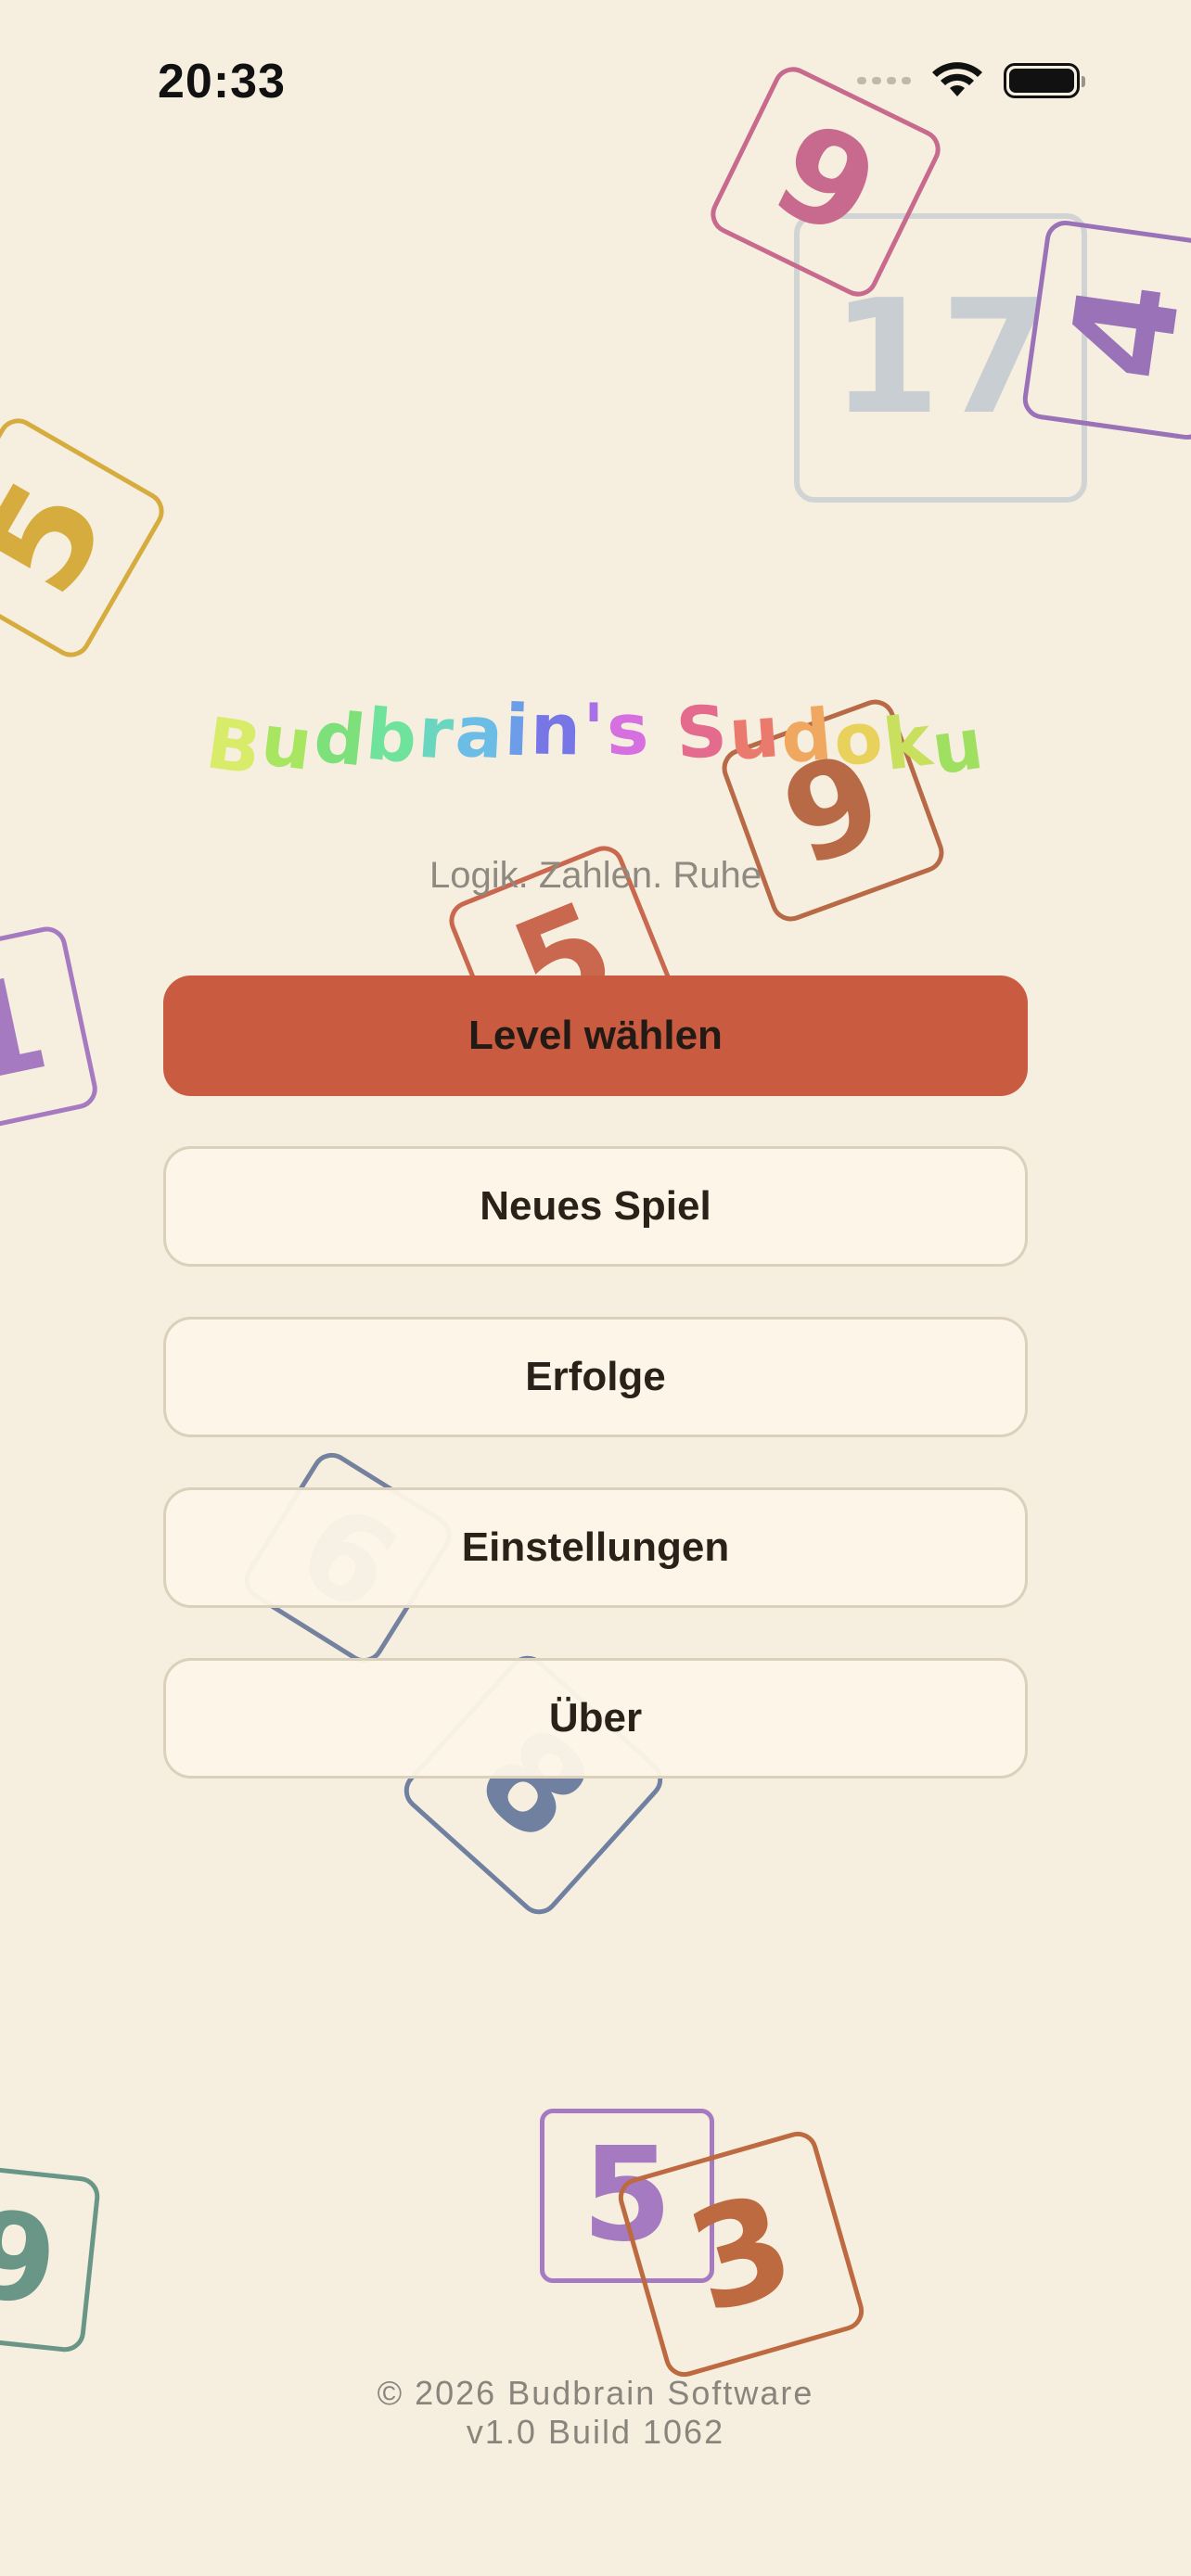  I want to click on footer: © 2026 Budbrain Software v1.0 Build 1062, so click(595, 2413).